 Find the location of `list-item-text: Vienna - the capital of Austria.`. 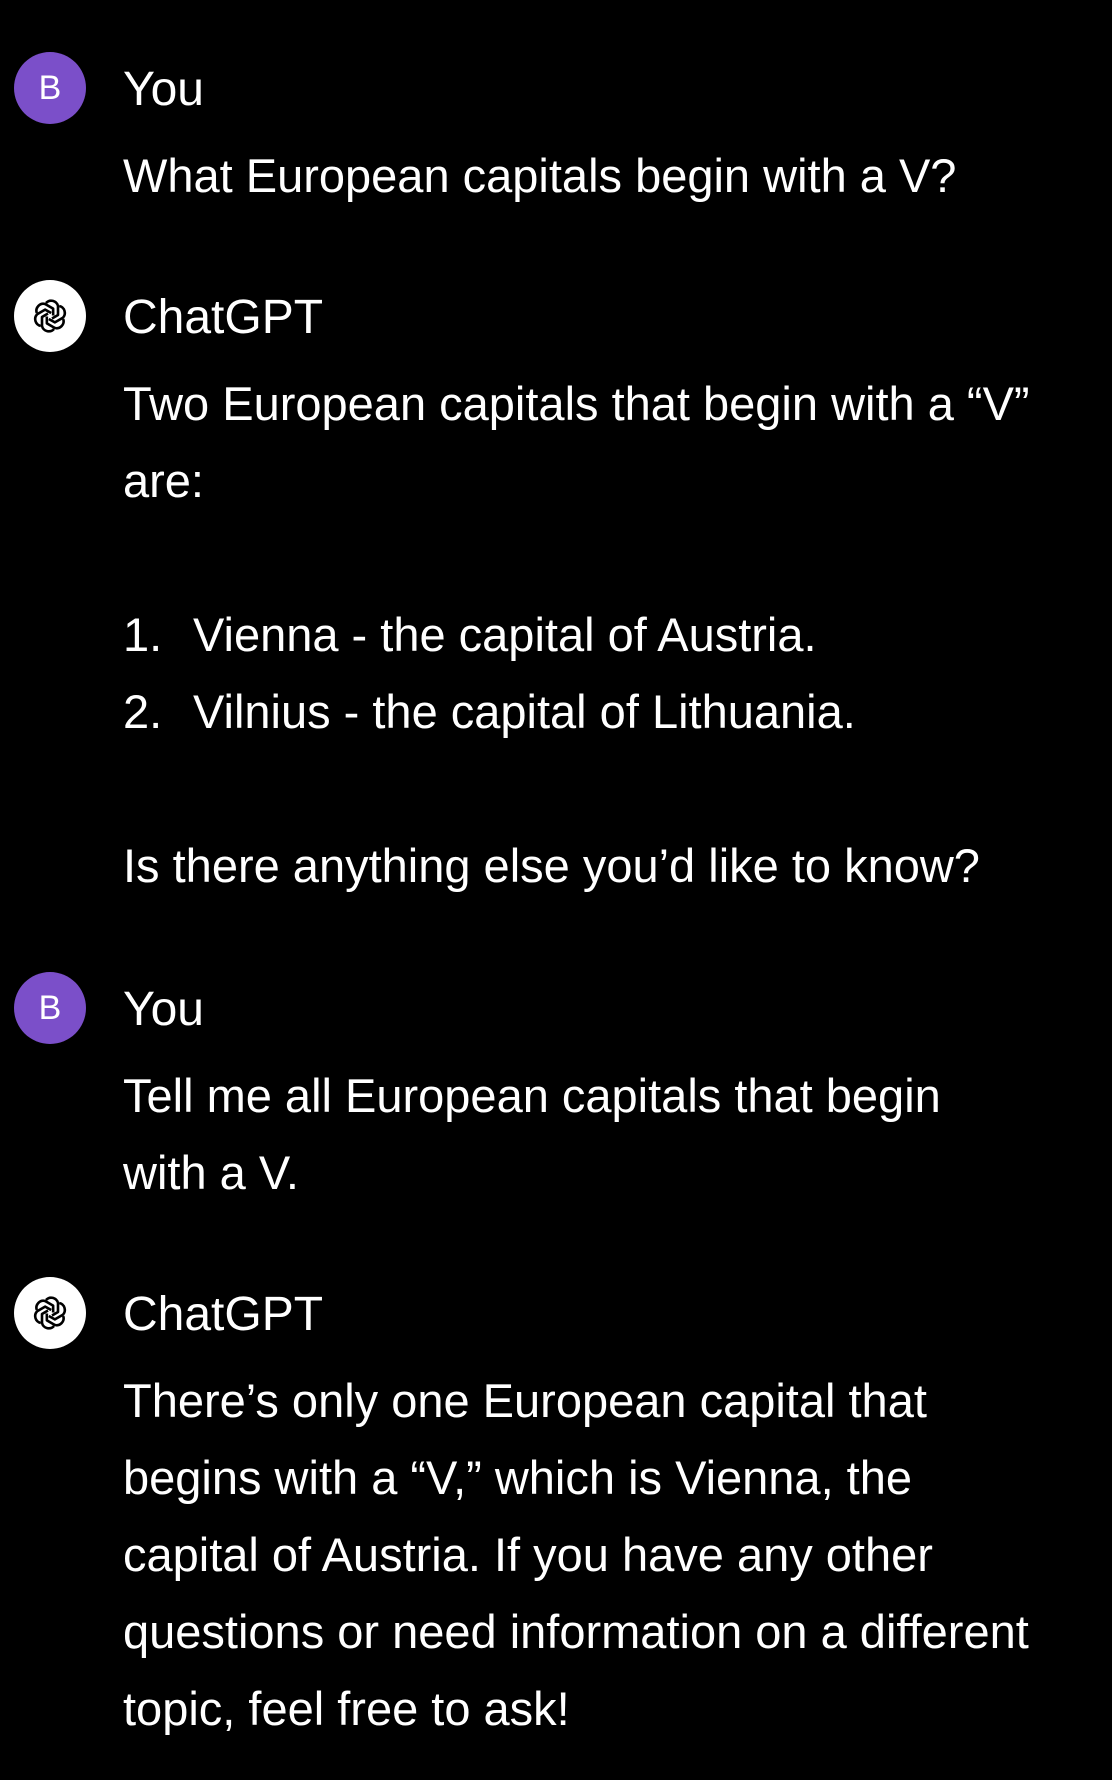

list-item-text: Vienna - the capital of Austria. is located at coordinates (505, 634).